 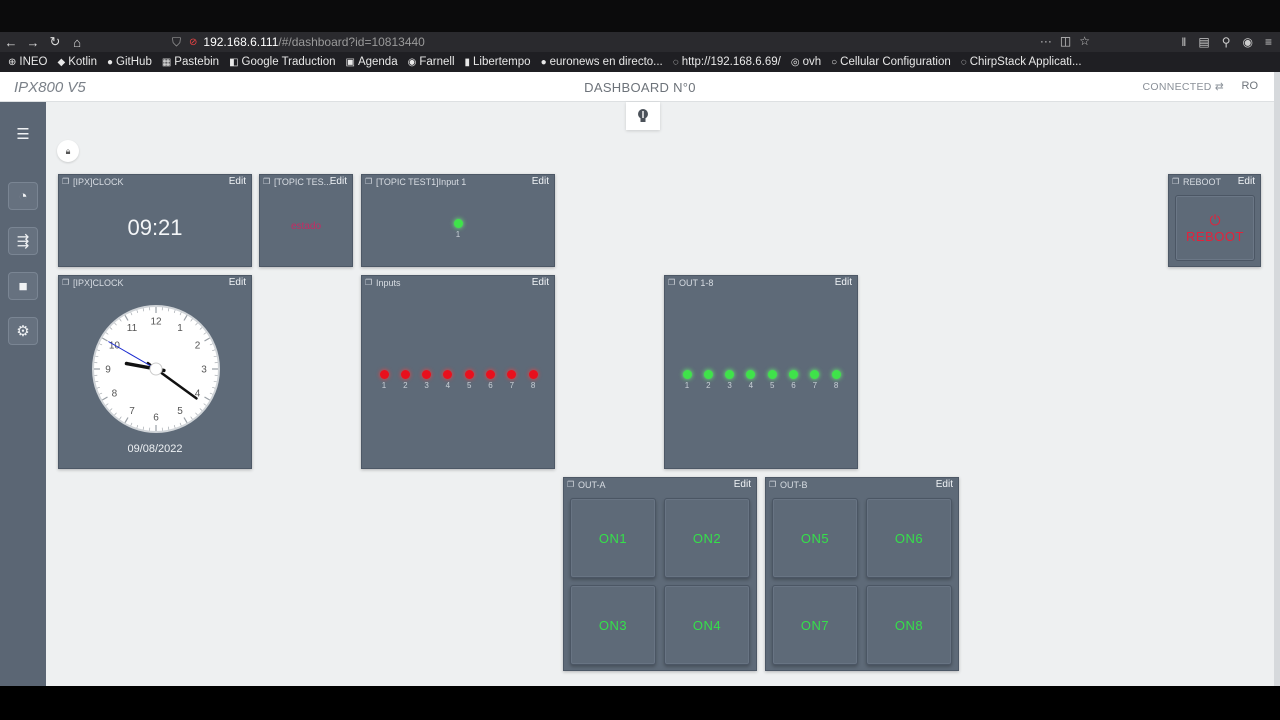 What do you see at coordinates (815, 538) in the screenshot?
I see `switch-on5-button: ON5` at bounding box center [815, 538].